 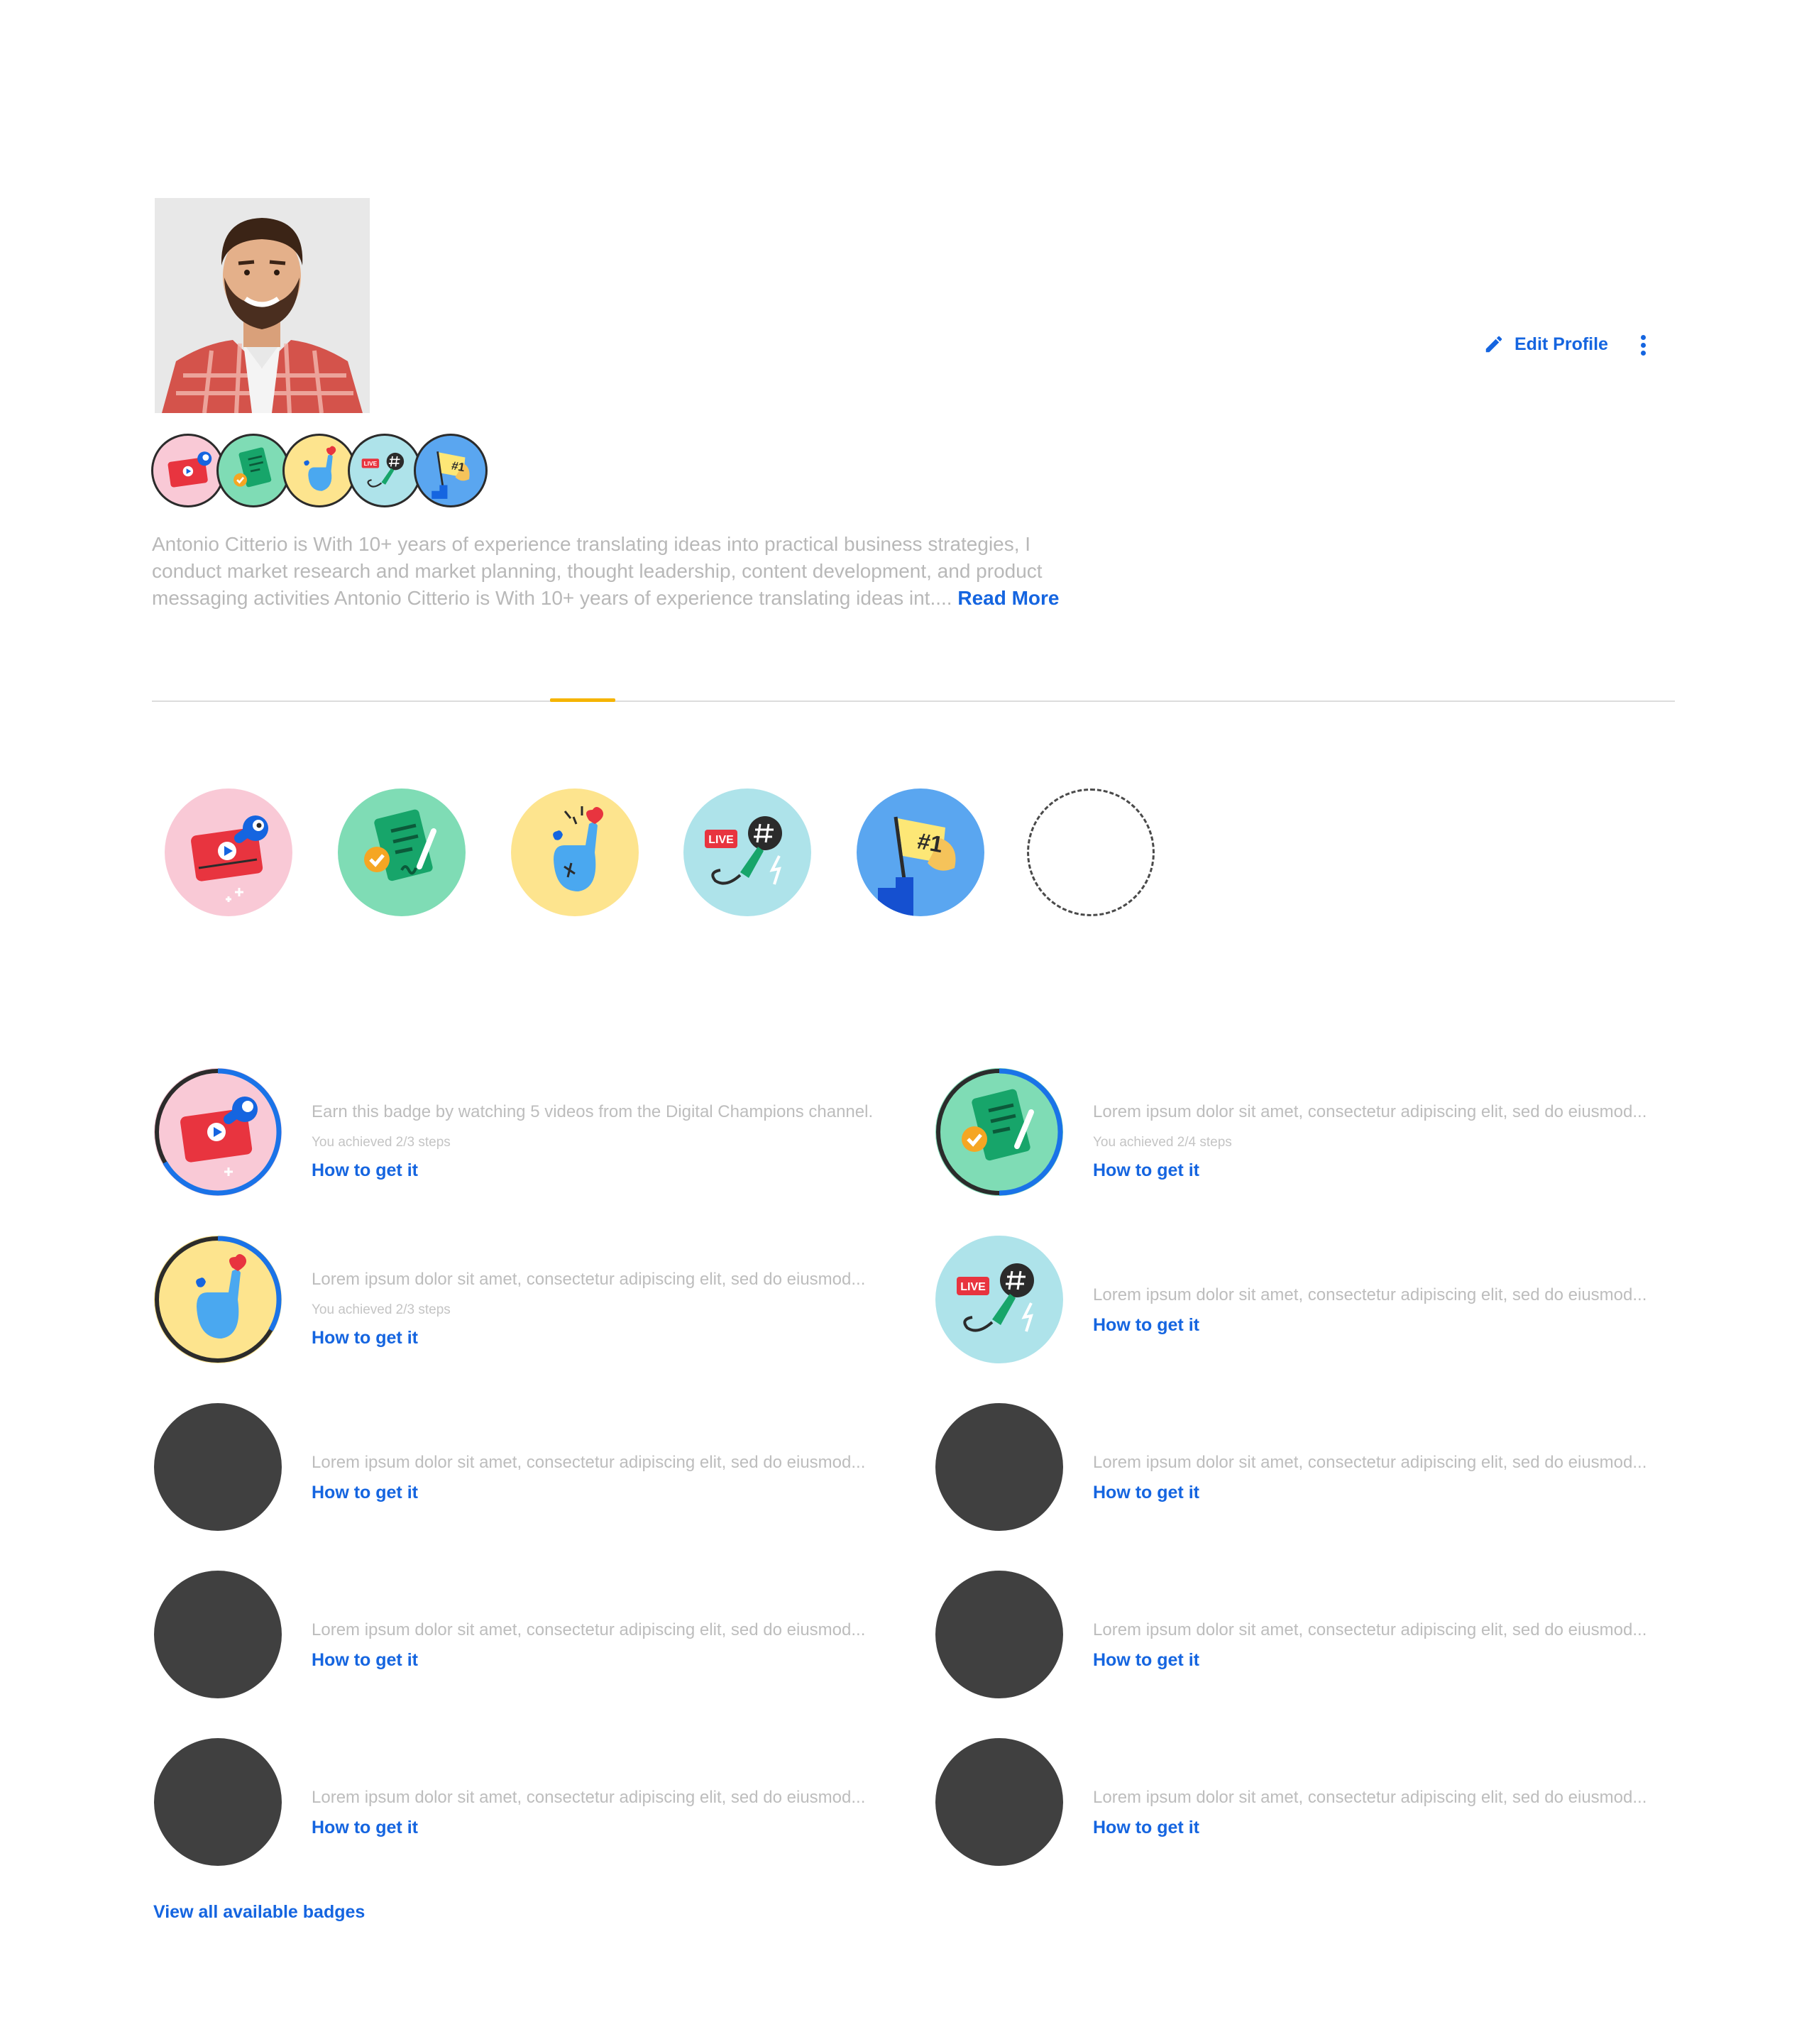 I want to click on video-badge-icon, so click(x=218, y=1132).